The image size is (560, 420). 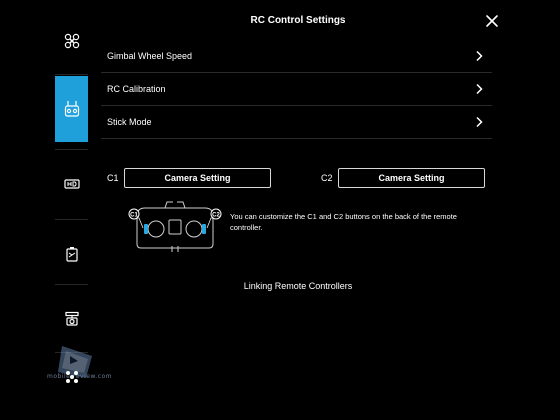 What do you see at coordinates (492, 21) in the screenshot?
I see `close-button` at bounding box center [492, 21].